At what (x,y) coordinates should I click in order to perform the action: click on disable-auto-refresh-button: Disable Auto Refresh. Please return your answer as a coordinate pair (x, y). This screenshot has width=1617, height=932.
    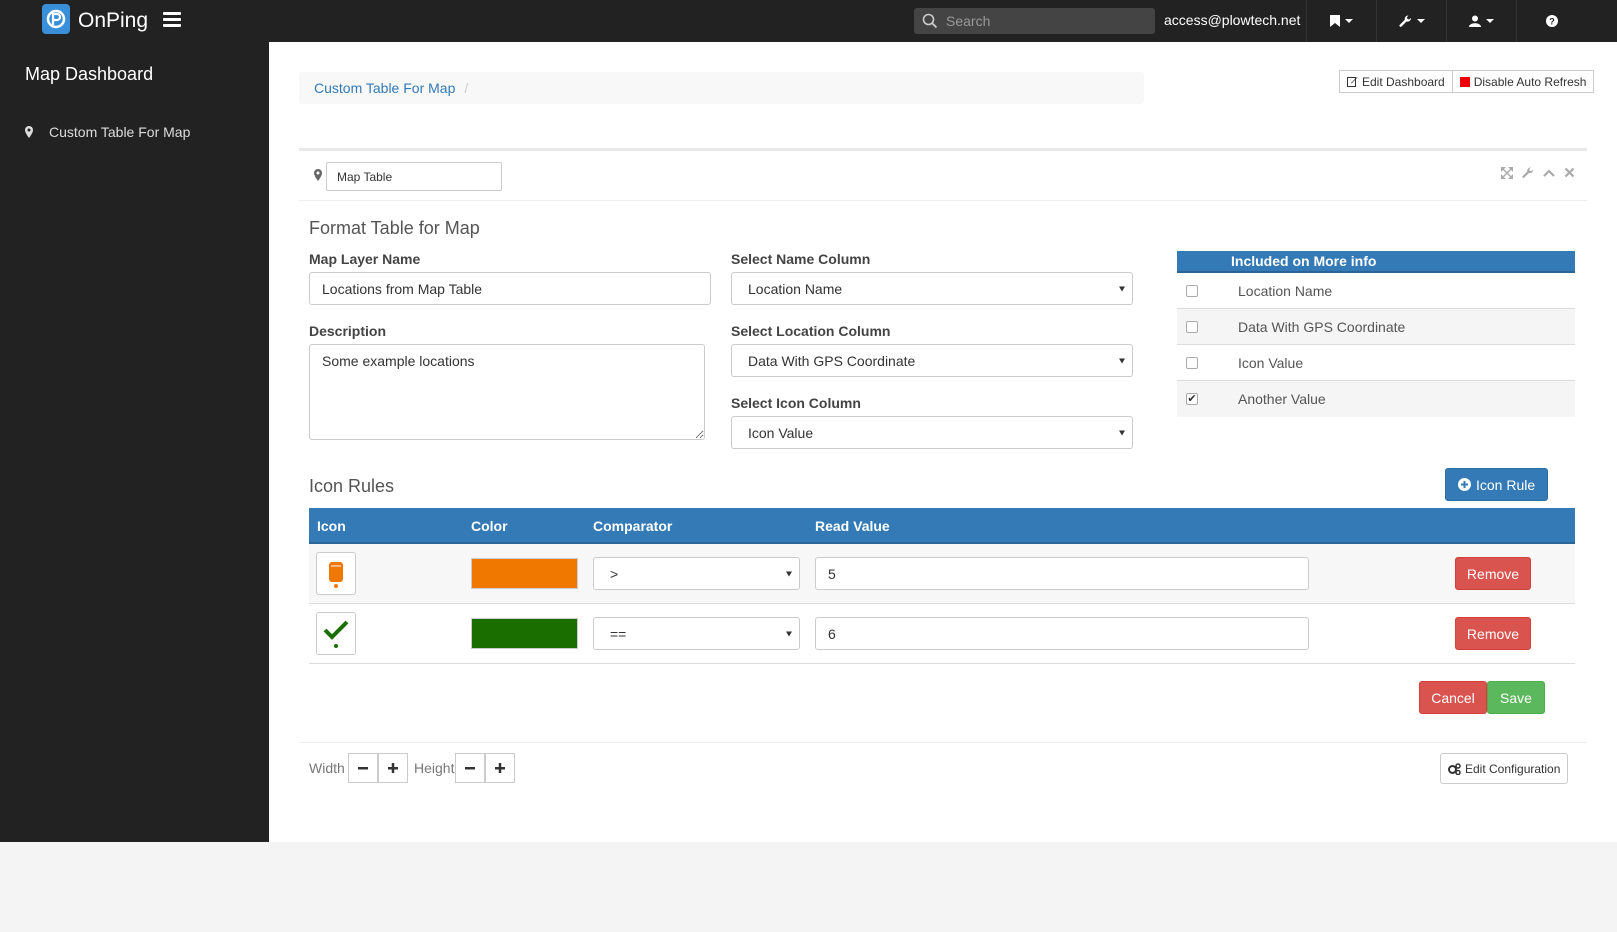
    Looking at the image, I should click on (1523, 81).